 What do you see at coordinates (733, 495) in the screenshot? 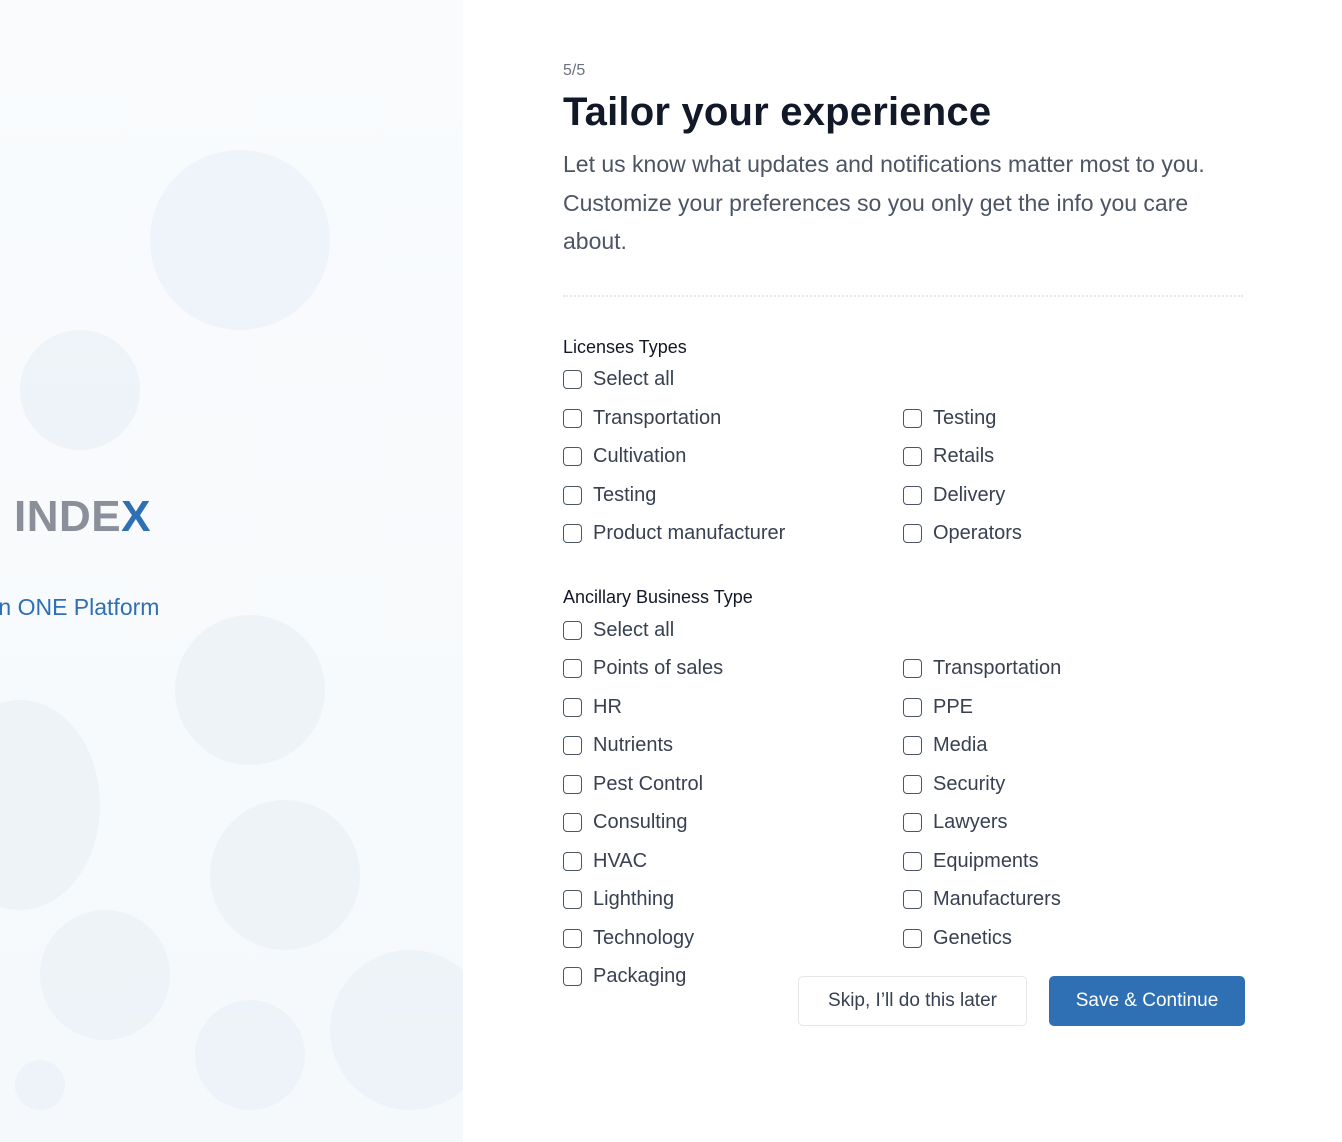
I see `licenses-option-testing-2: Testing` at bounding box center [733, 495].